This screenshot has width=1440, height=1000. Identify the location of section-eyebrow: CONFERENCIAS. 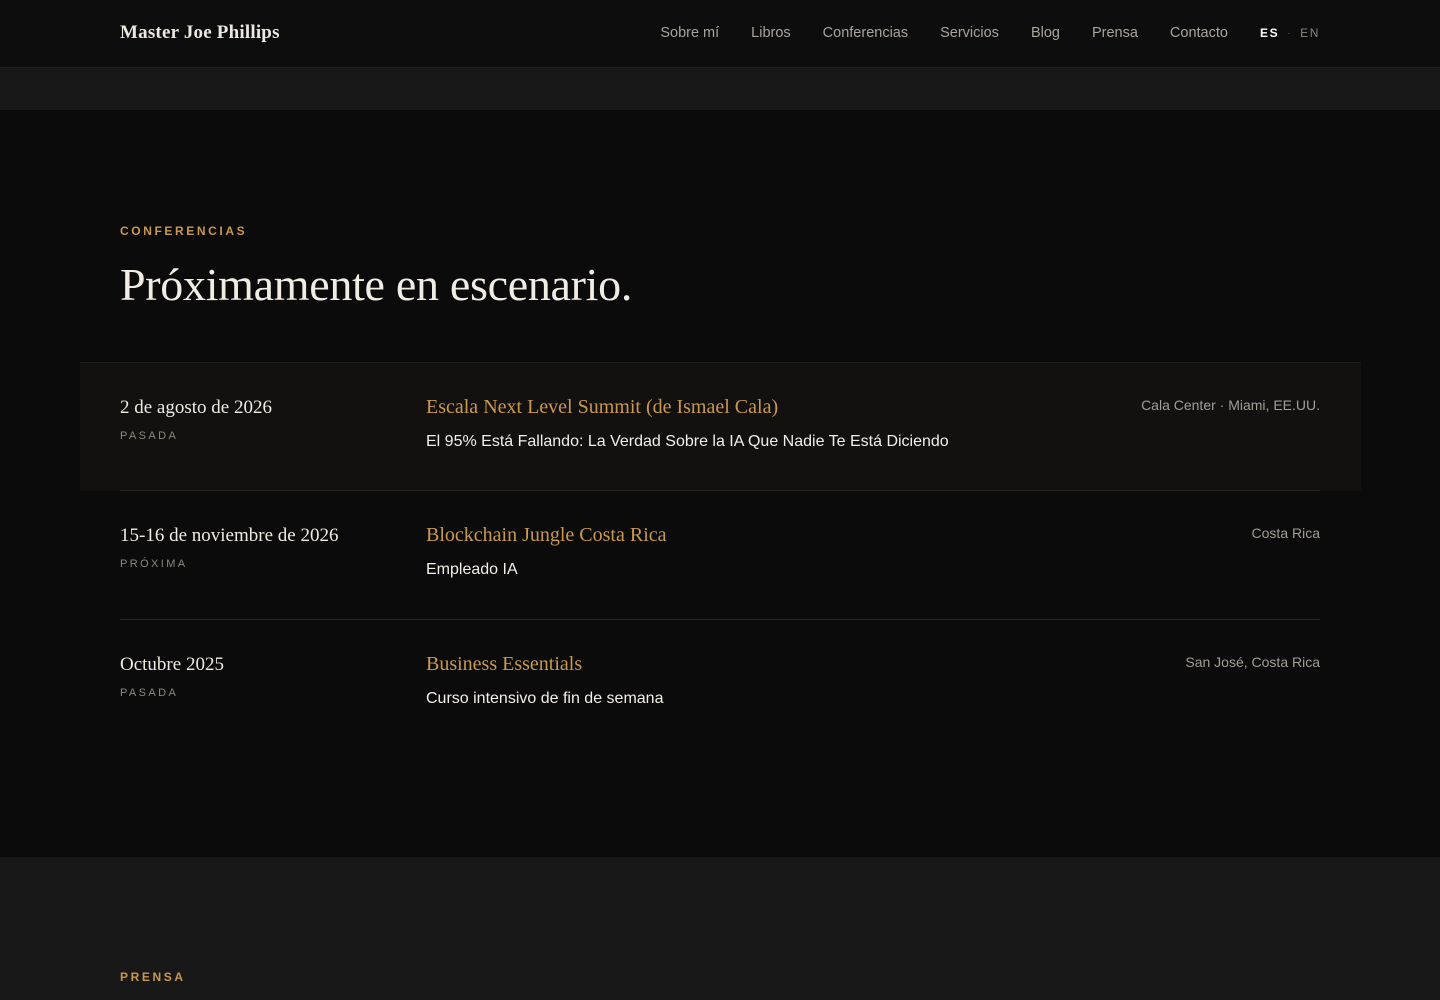
(184, 231).